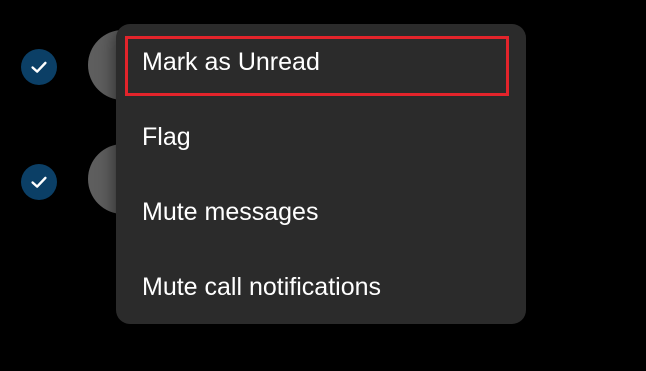 The image size is (646, 371). I want to click on menu-item-label: Flag, so click(166, 136).